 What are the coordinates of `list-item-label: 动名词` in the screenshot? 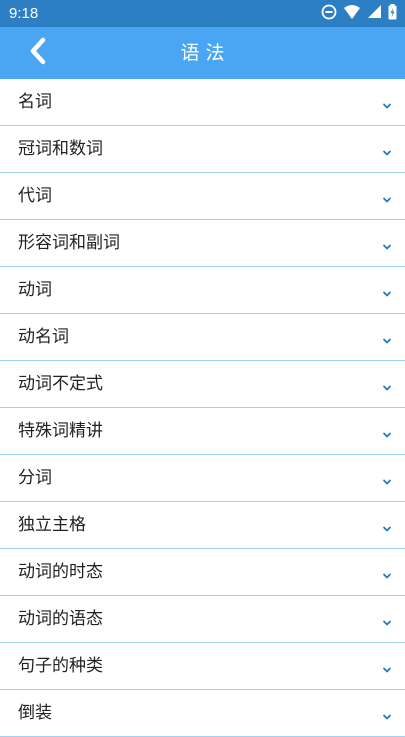 It's located at (43, 337).